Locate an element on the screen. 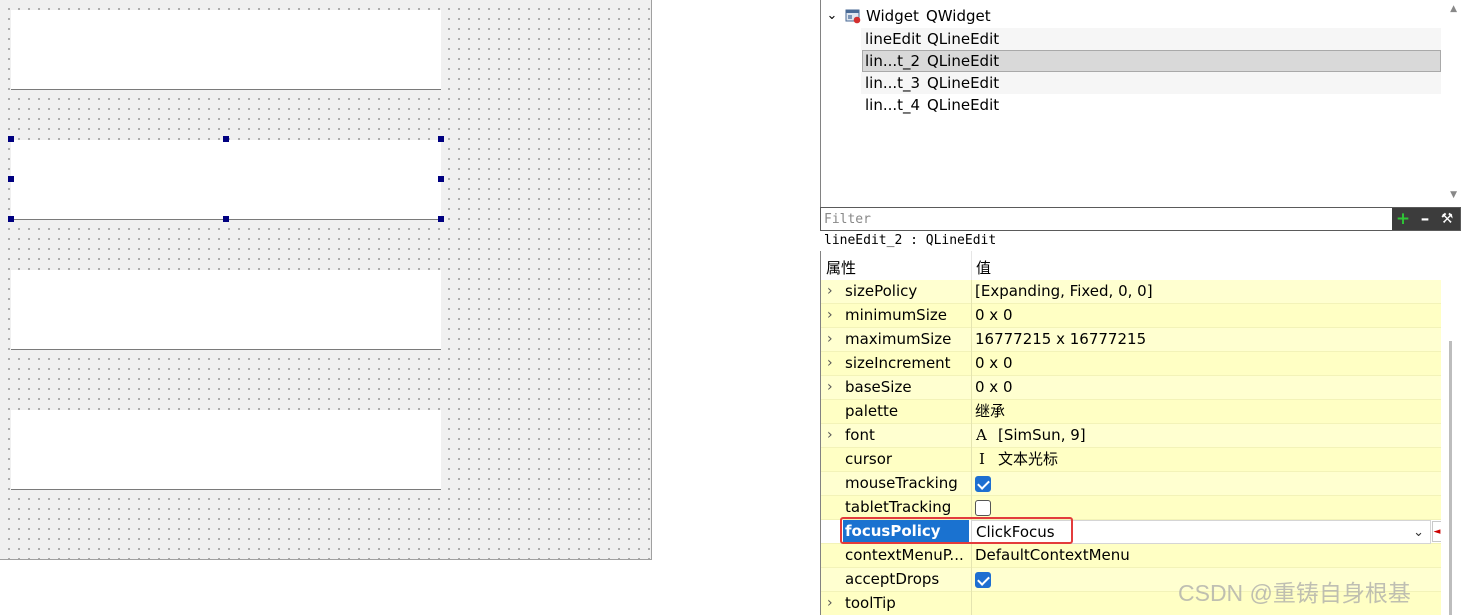 The image size is (1461, 615). property-row-basesize: › baseSize 0 x 0 is located at coordinates (1131, 388).